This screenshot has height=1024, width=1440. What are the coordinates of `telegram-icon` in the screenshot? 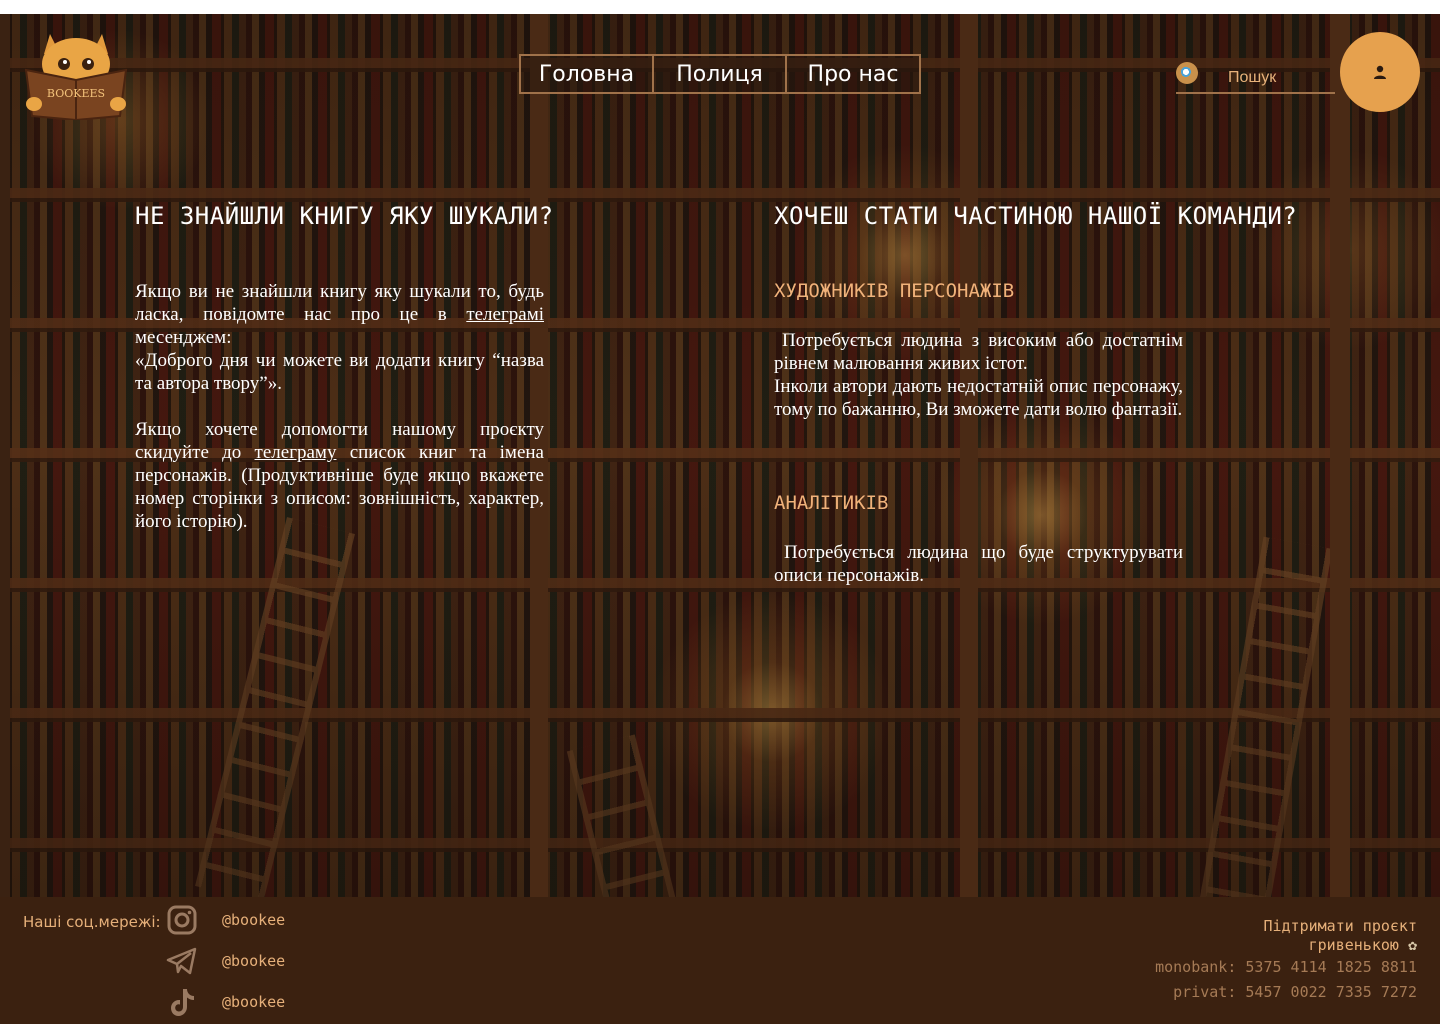 It's located at (182, 961).